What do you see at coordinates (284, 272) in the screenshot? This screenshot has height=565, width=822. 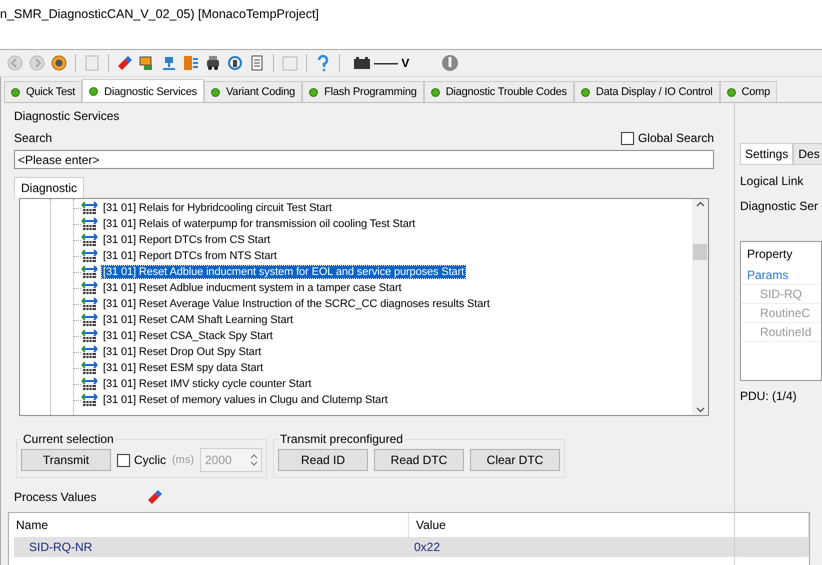 I see `tree-item: [31 01] Reset Adblue inducment system for EOL and service purposes Start` at bounding box center [284, 272].